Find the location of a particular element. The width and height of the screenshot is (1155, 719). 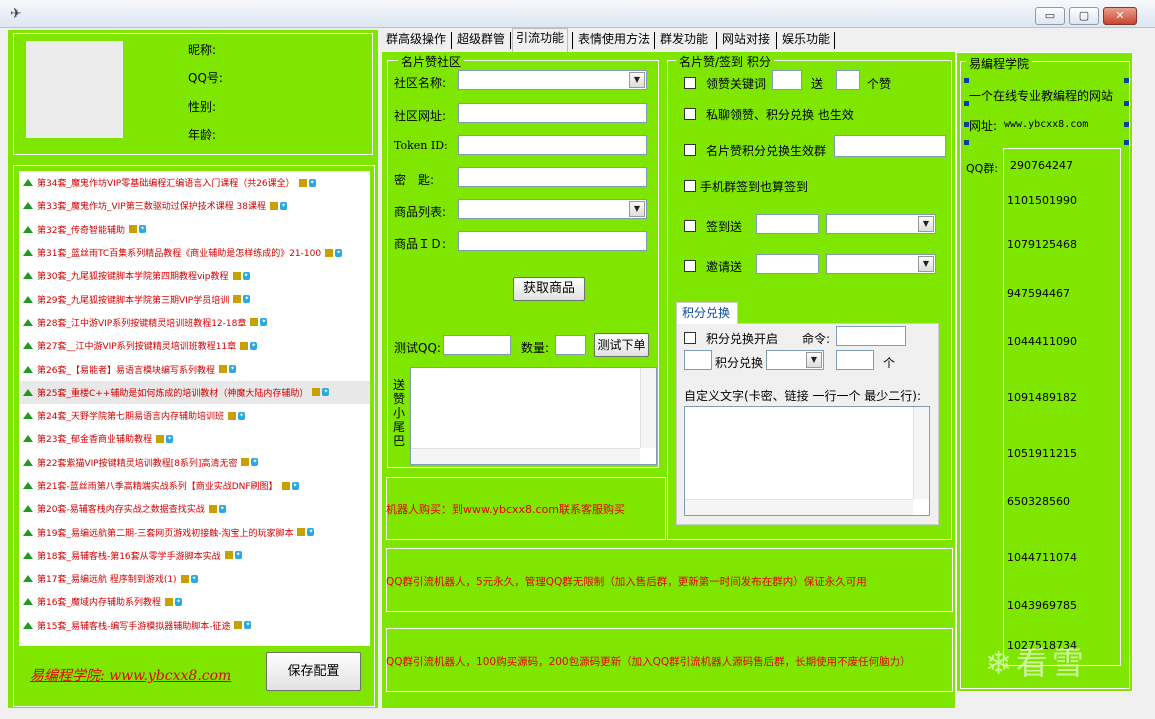

list-item: 第15套_易辅客栈-编写手游模拟器辅助脚本-征途 ✦ is located at coordinates (194, 625).